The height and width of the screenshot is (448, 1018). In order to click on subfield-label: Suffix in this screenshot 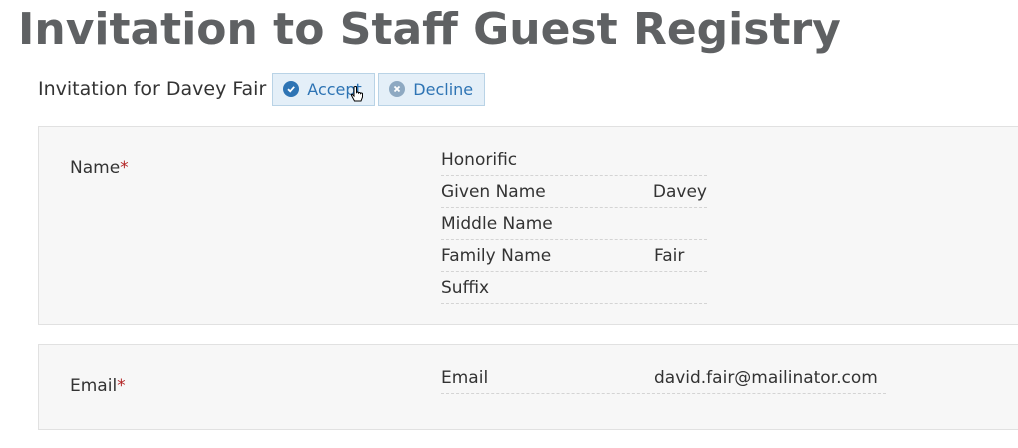, I will do `click(465, 287)`.